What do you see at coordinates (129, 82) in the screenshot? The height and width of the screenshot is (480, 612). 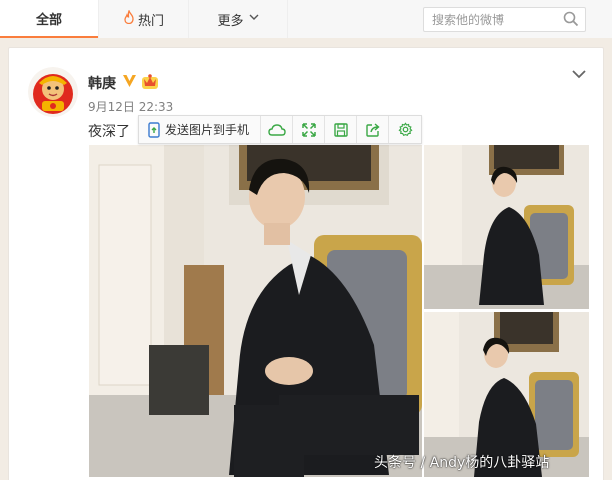 I see `verified-v-icon` at bounding box center [129, 82].